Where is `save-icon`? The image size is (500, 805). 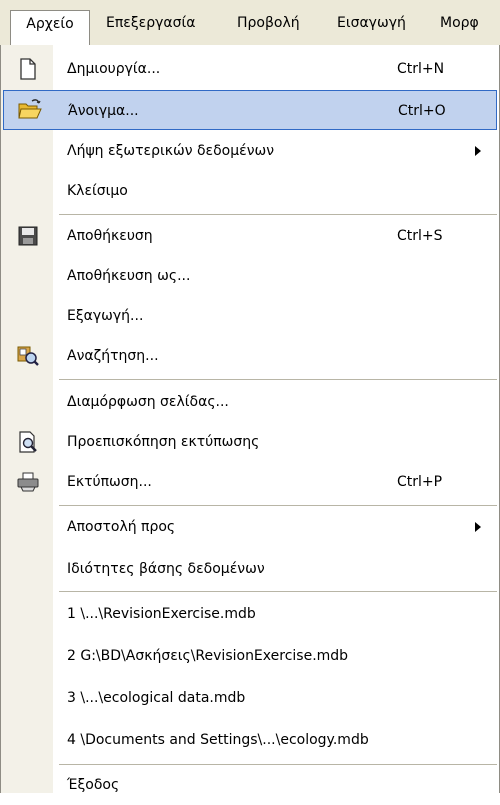 save-icon is located at coordinates (28, 236).